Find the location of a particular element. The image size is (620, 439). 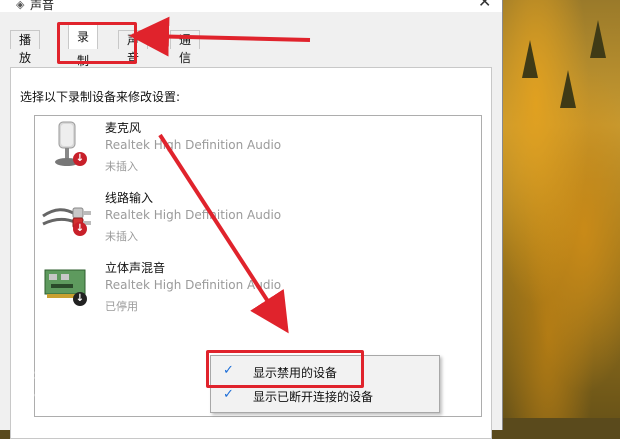

arrow-to-context-menu is located at coordinates (223, 233).